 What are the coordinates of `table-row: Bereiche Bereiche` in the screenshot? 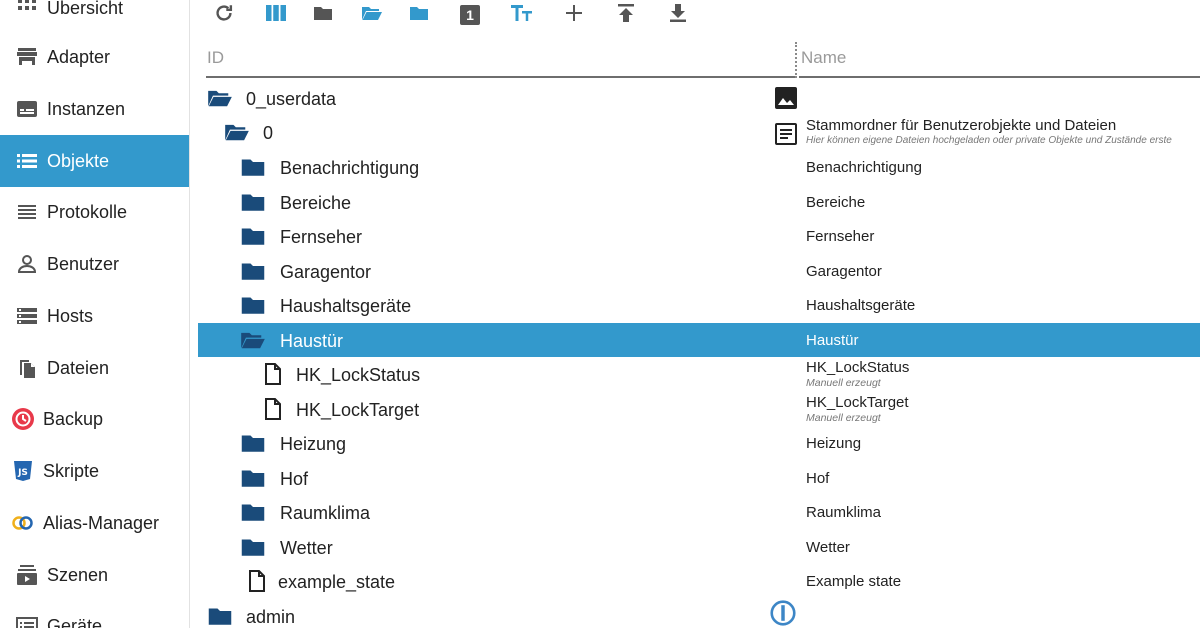 It's located at (699, 202).